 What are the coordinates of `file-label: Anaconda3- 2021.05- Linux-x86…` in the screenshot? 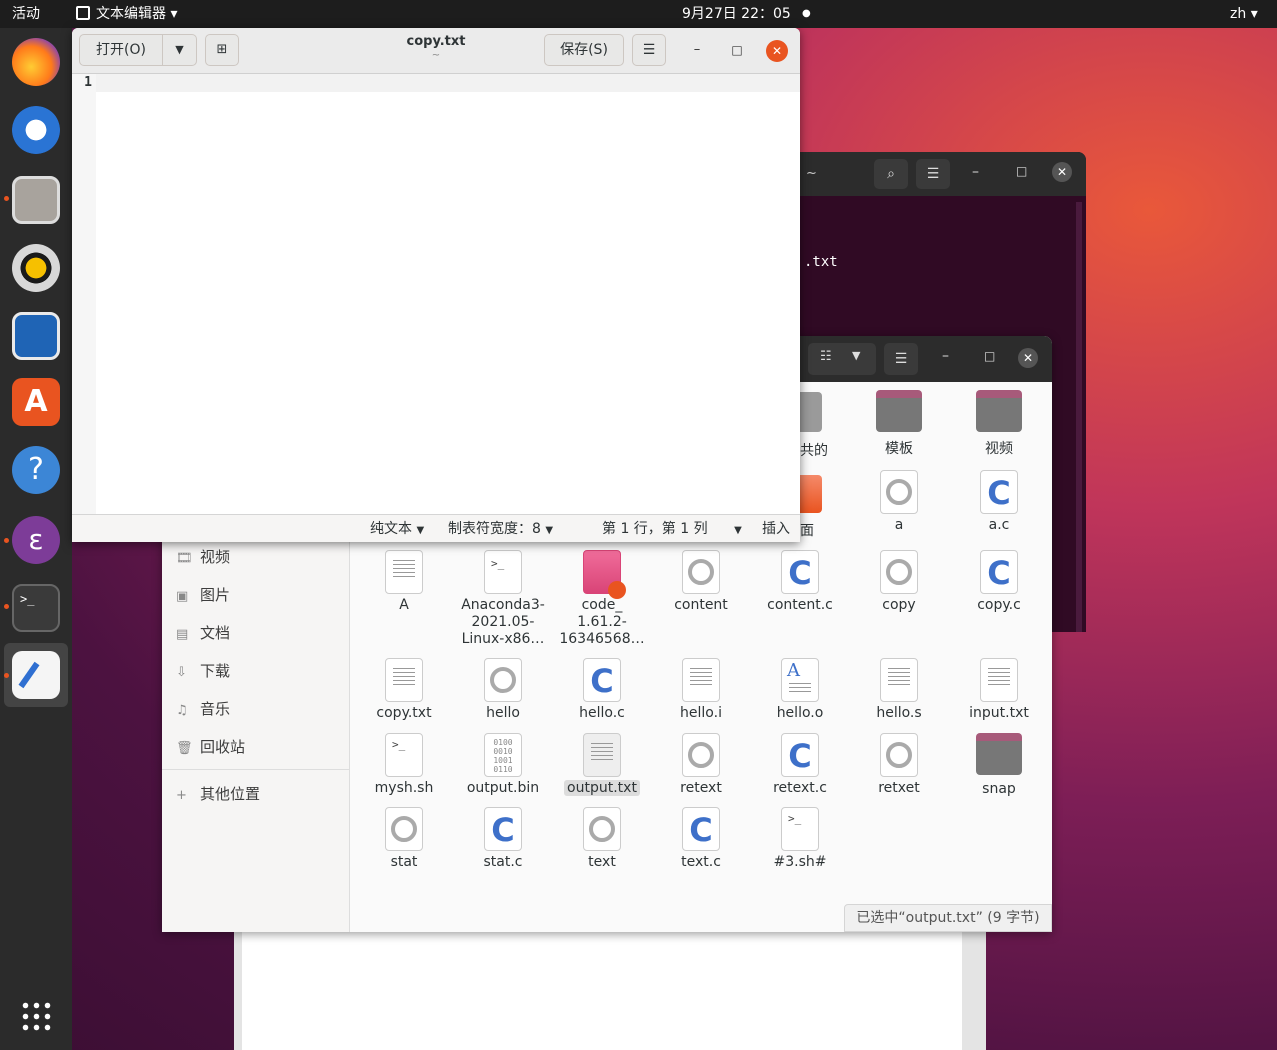 It's located at (503, 622).